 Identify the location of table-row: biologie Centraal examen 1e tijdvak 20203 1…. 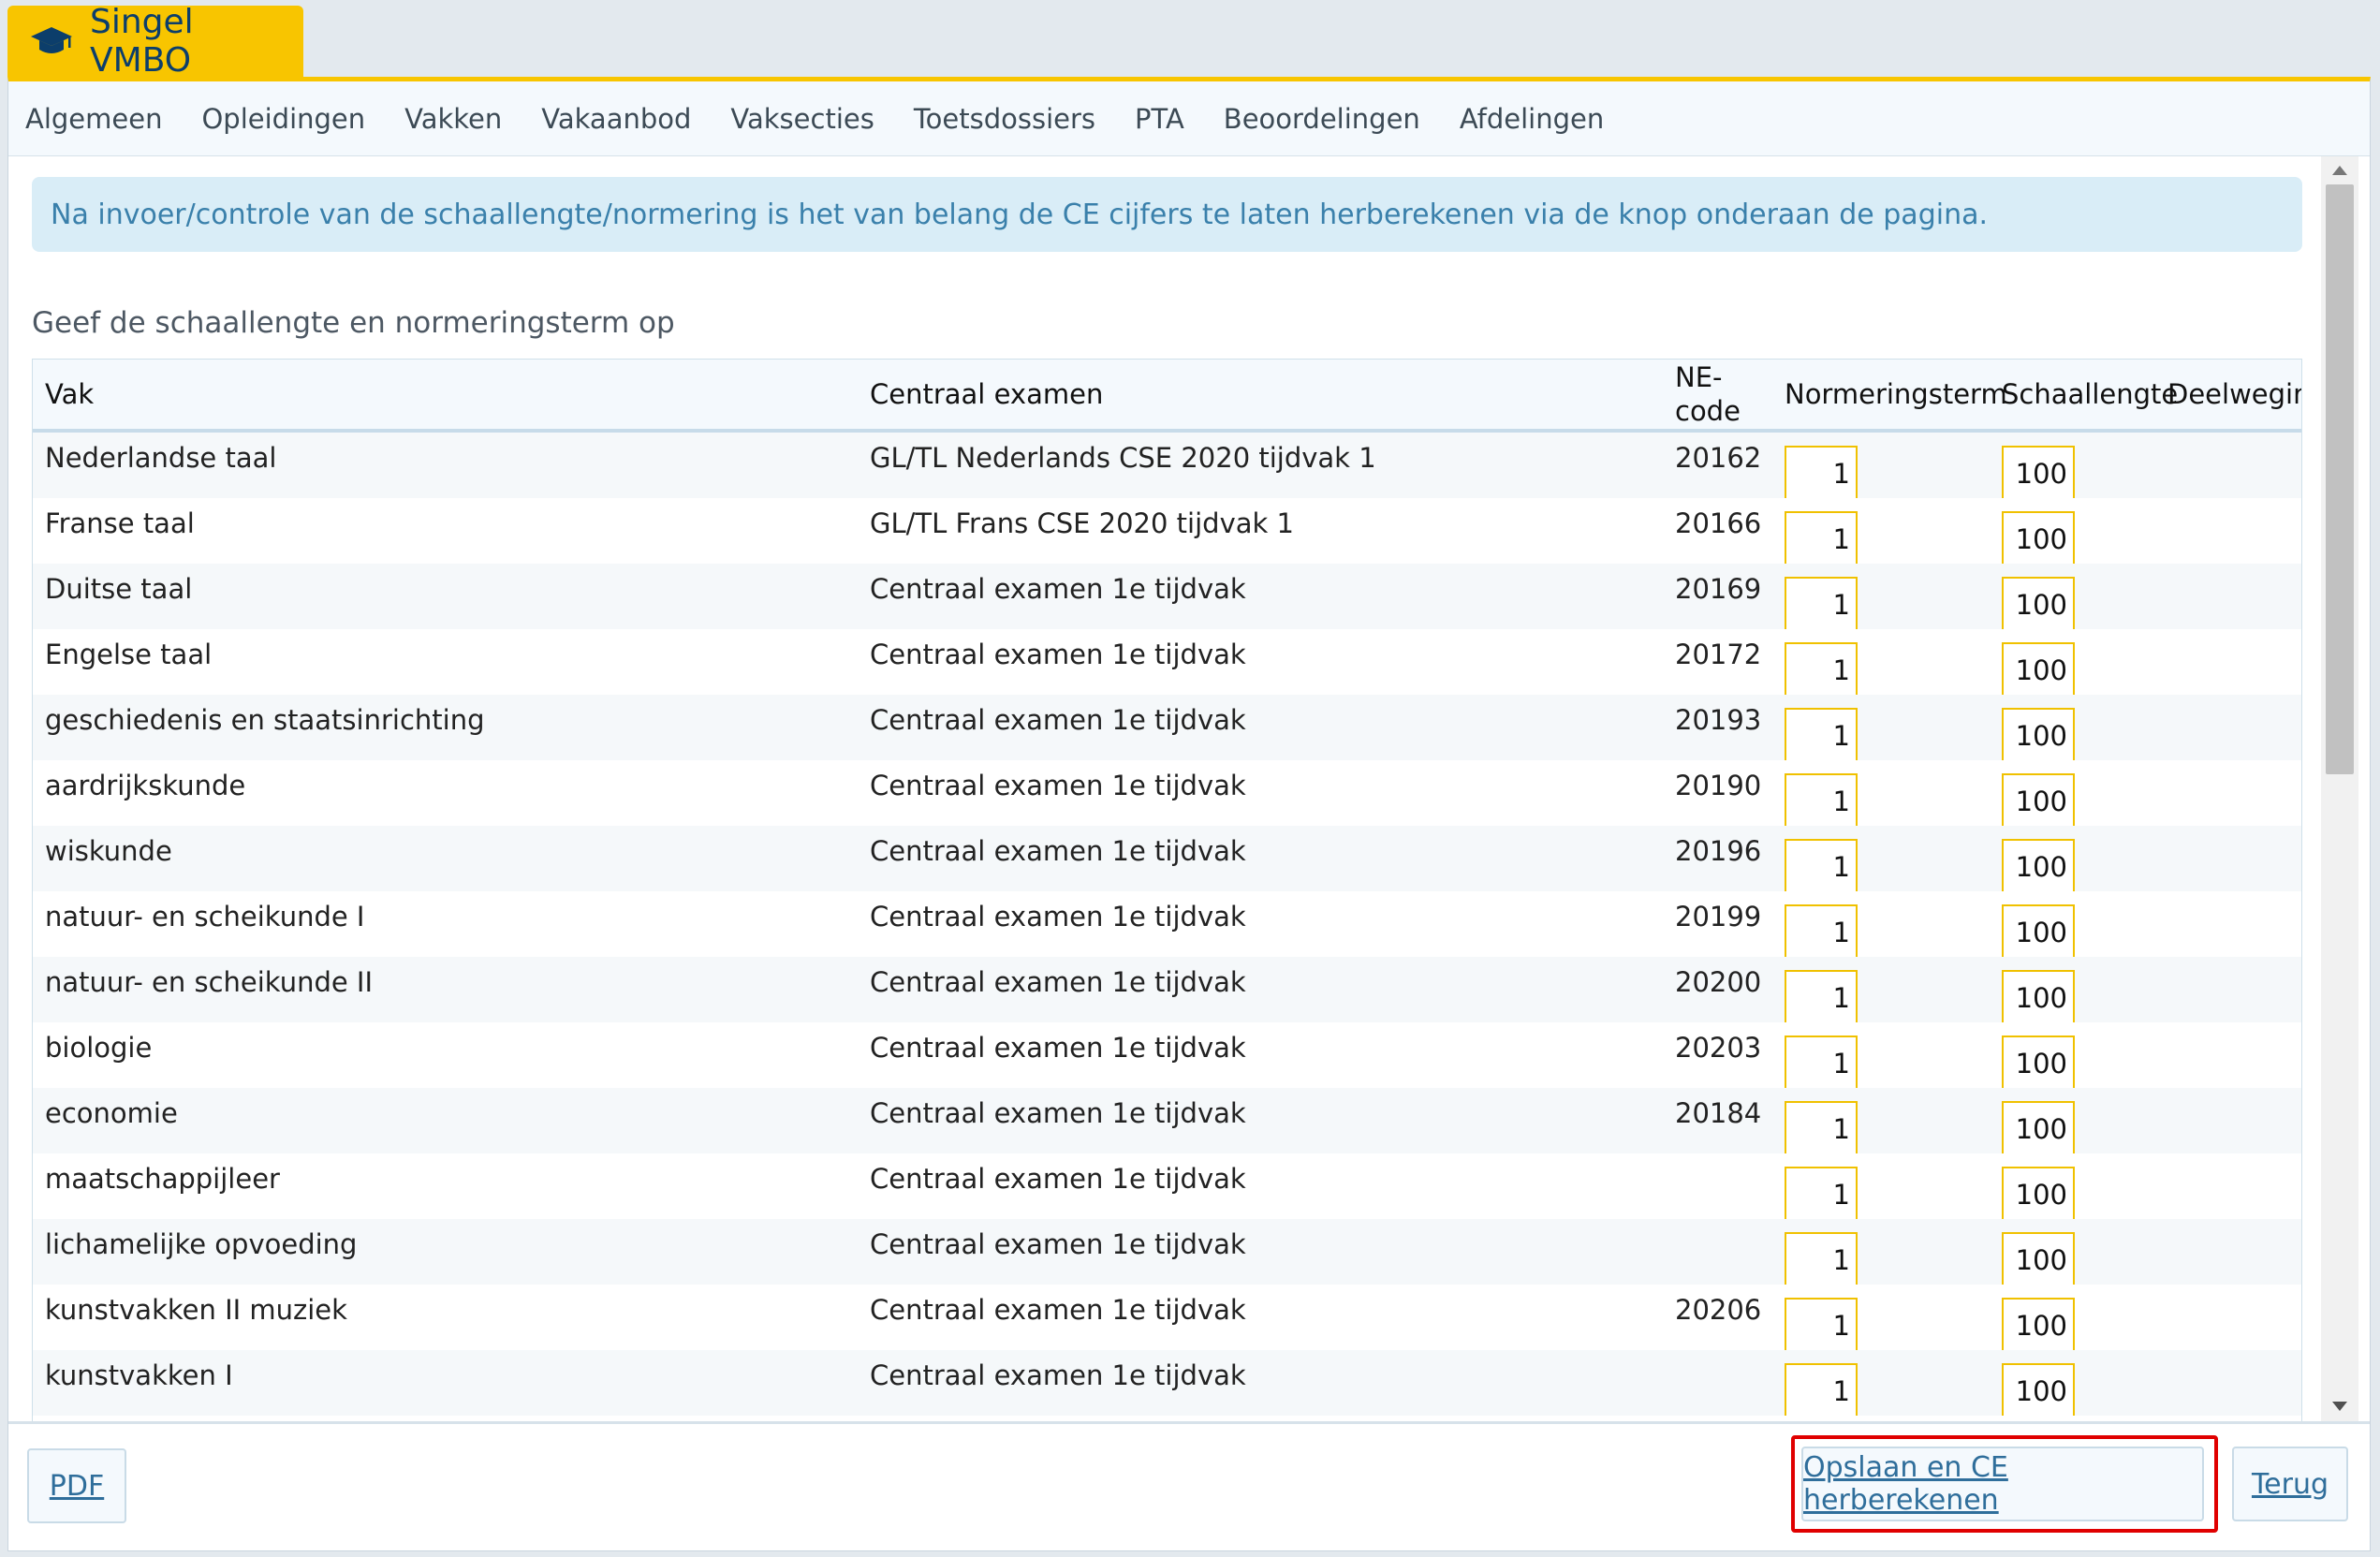
(1167, 1057).